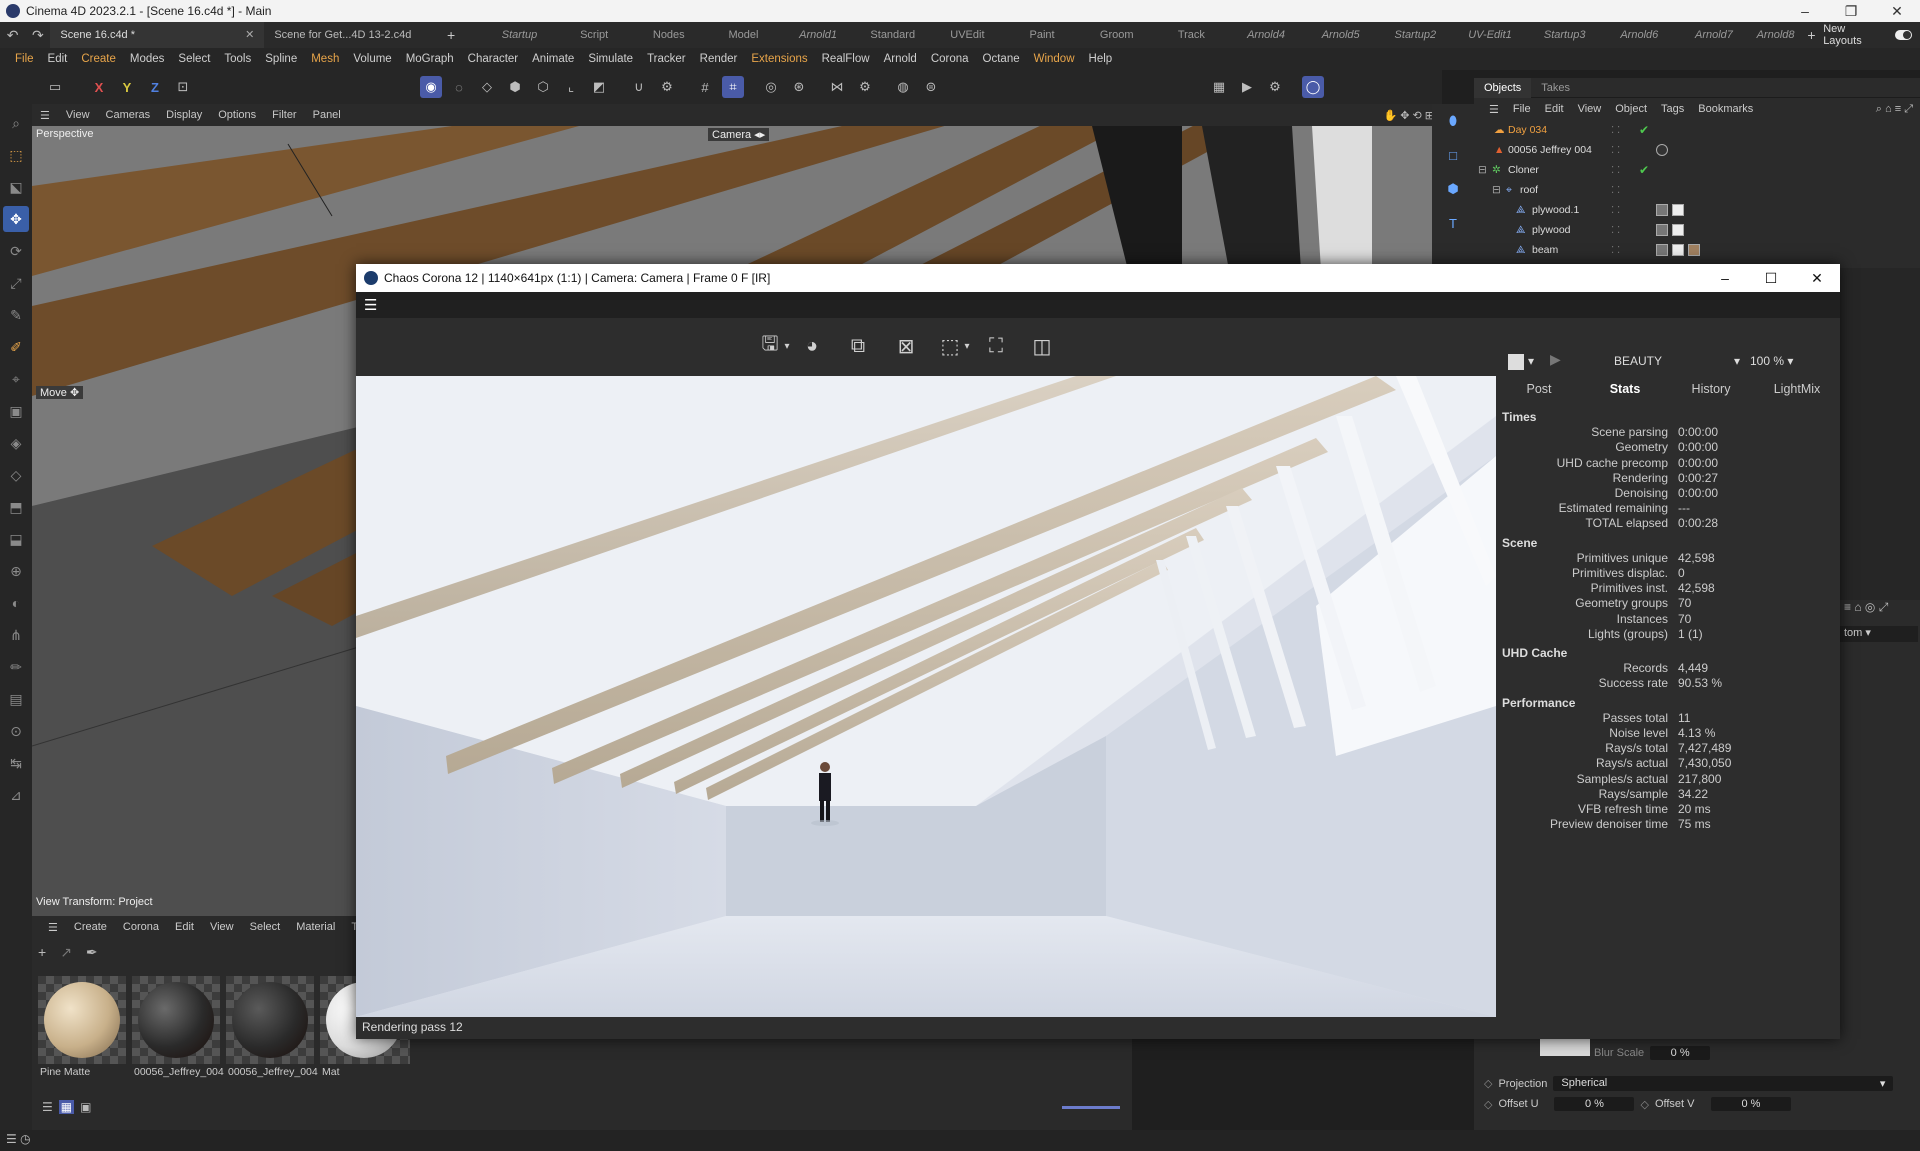  What do you see at coordinates (16, 411) in the screenshot?
I see `model-mode-icon: ▣` at bounding box center [16, 411].